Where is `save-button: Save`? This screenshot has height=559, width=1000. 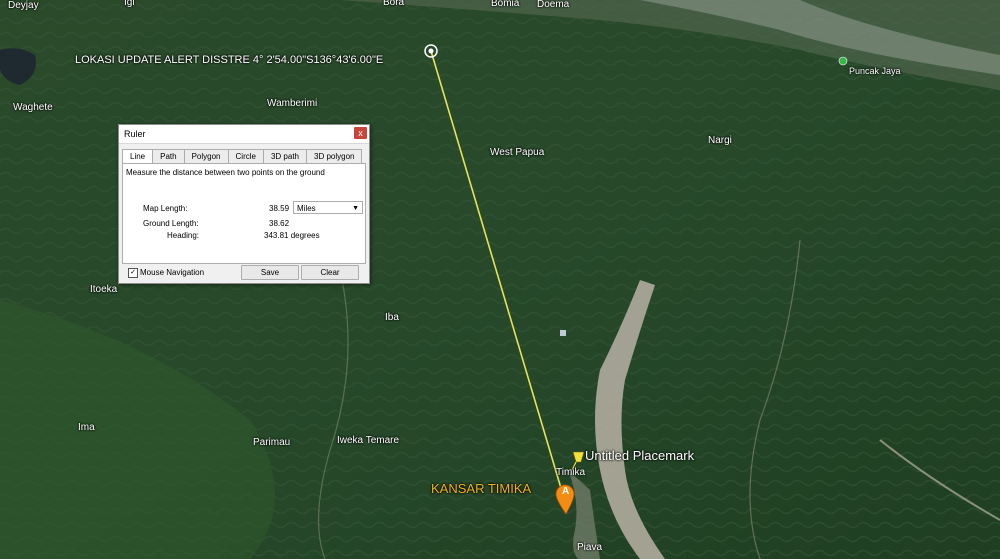
save-button: Save is located at coordinates (270, 272).